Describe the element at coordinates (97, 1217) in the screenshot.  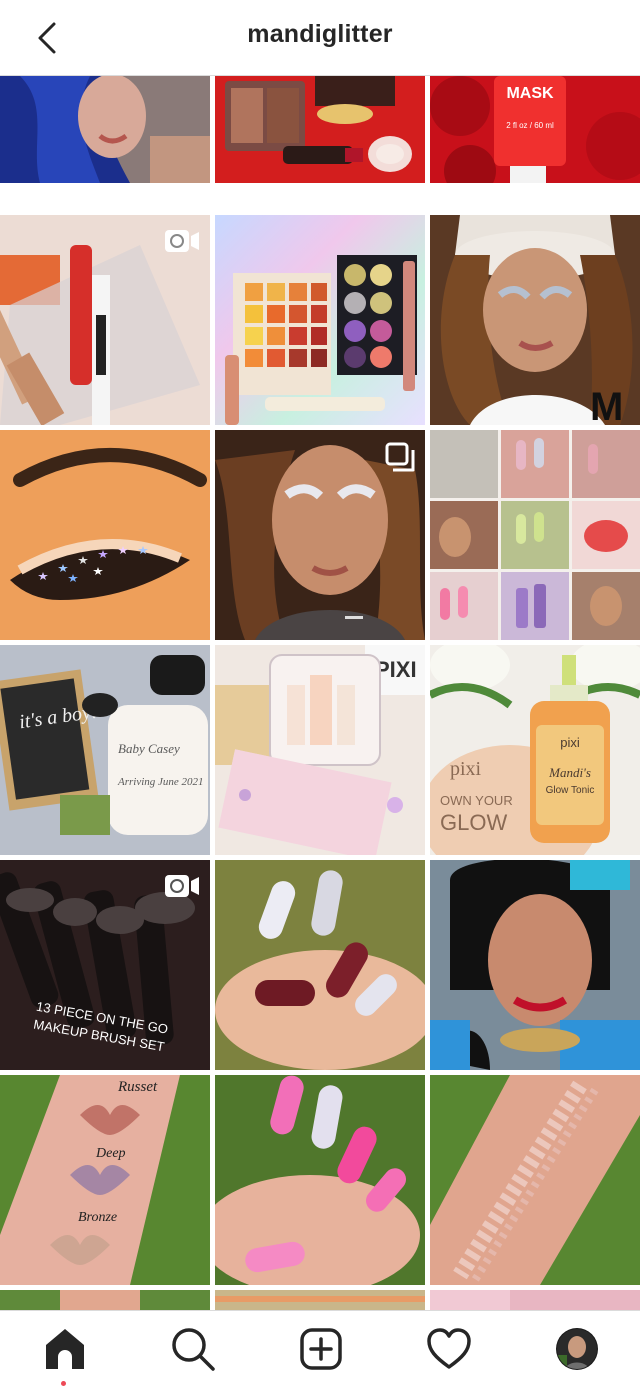
I see `post-overlay-text: Bronze` at that location.